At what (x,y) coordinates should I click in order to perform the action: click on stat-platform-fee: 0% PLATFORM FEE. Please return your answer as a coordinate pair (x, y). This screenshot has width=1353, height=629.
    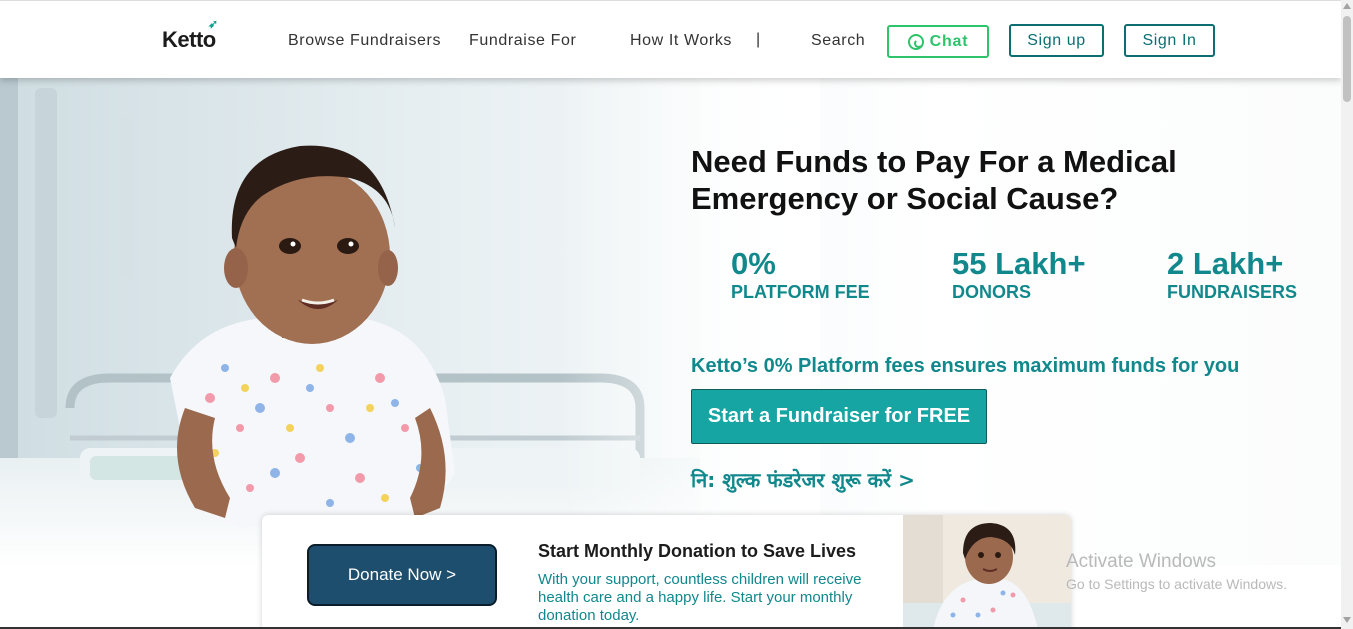
    Looking at the image, I should click on (800, 275).